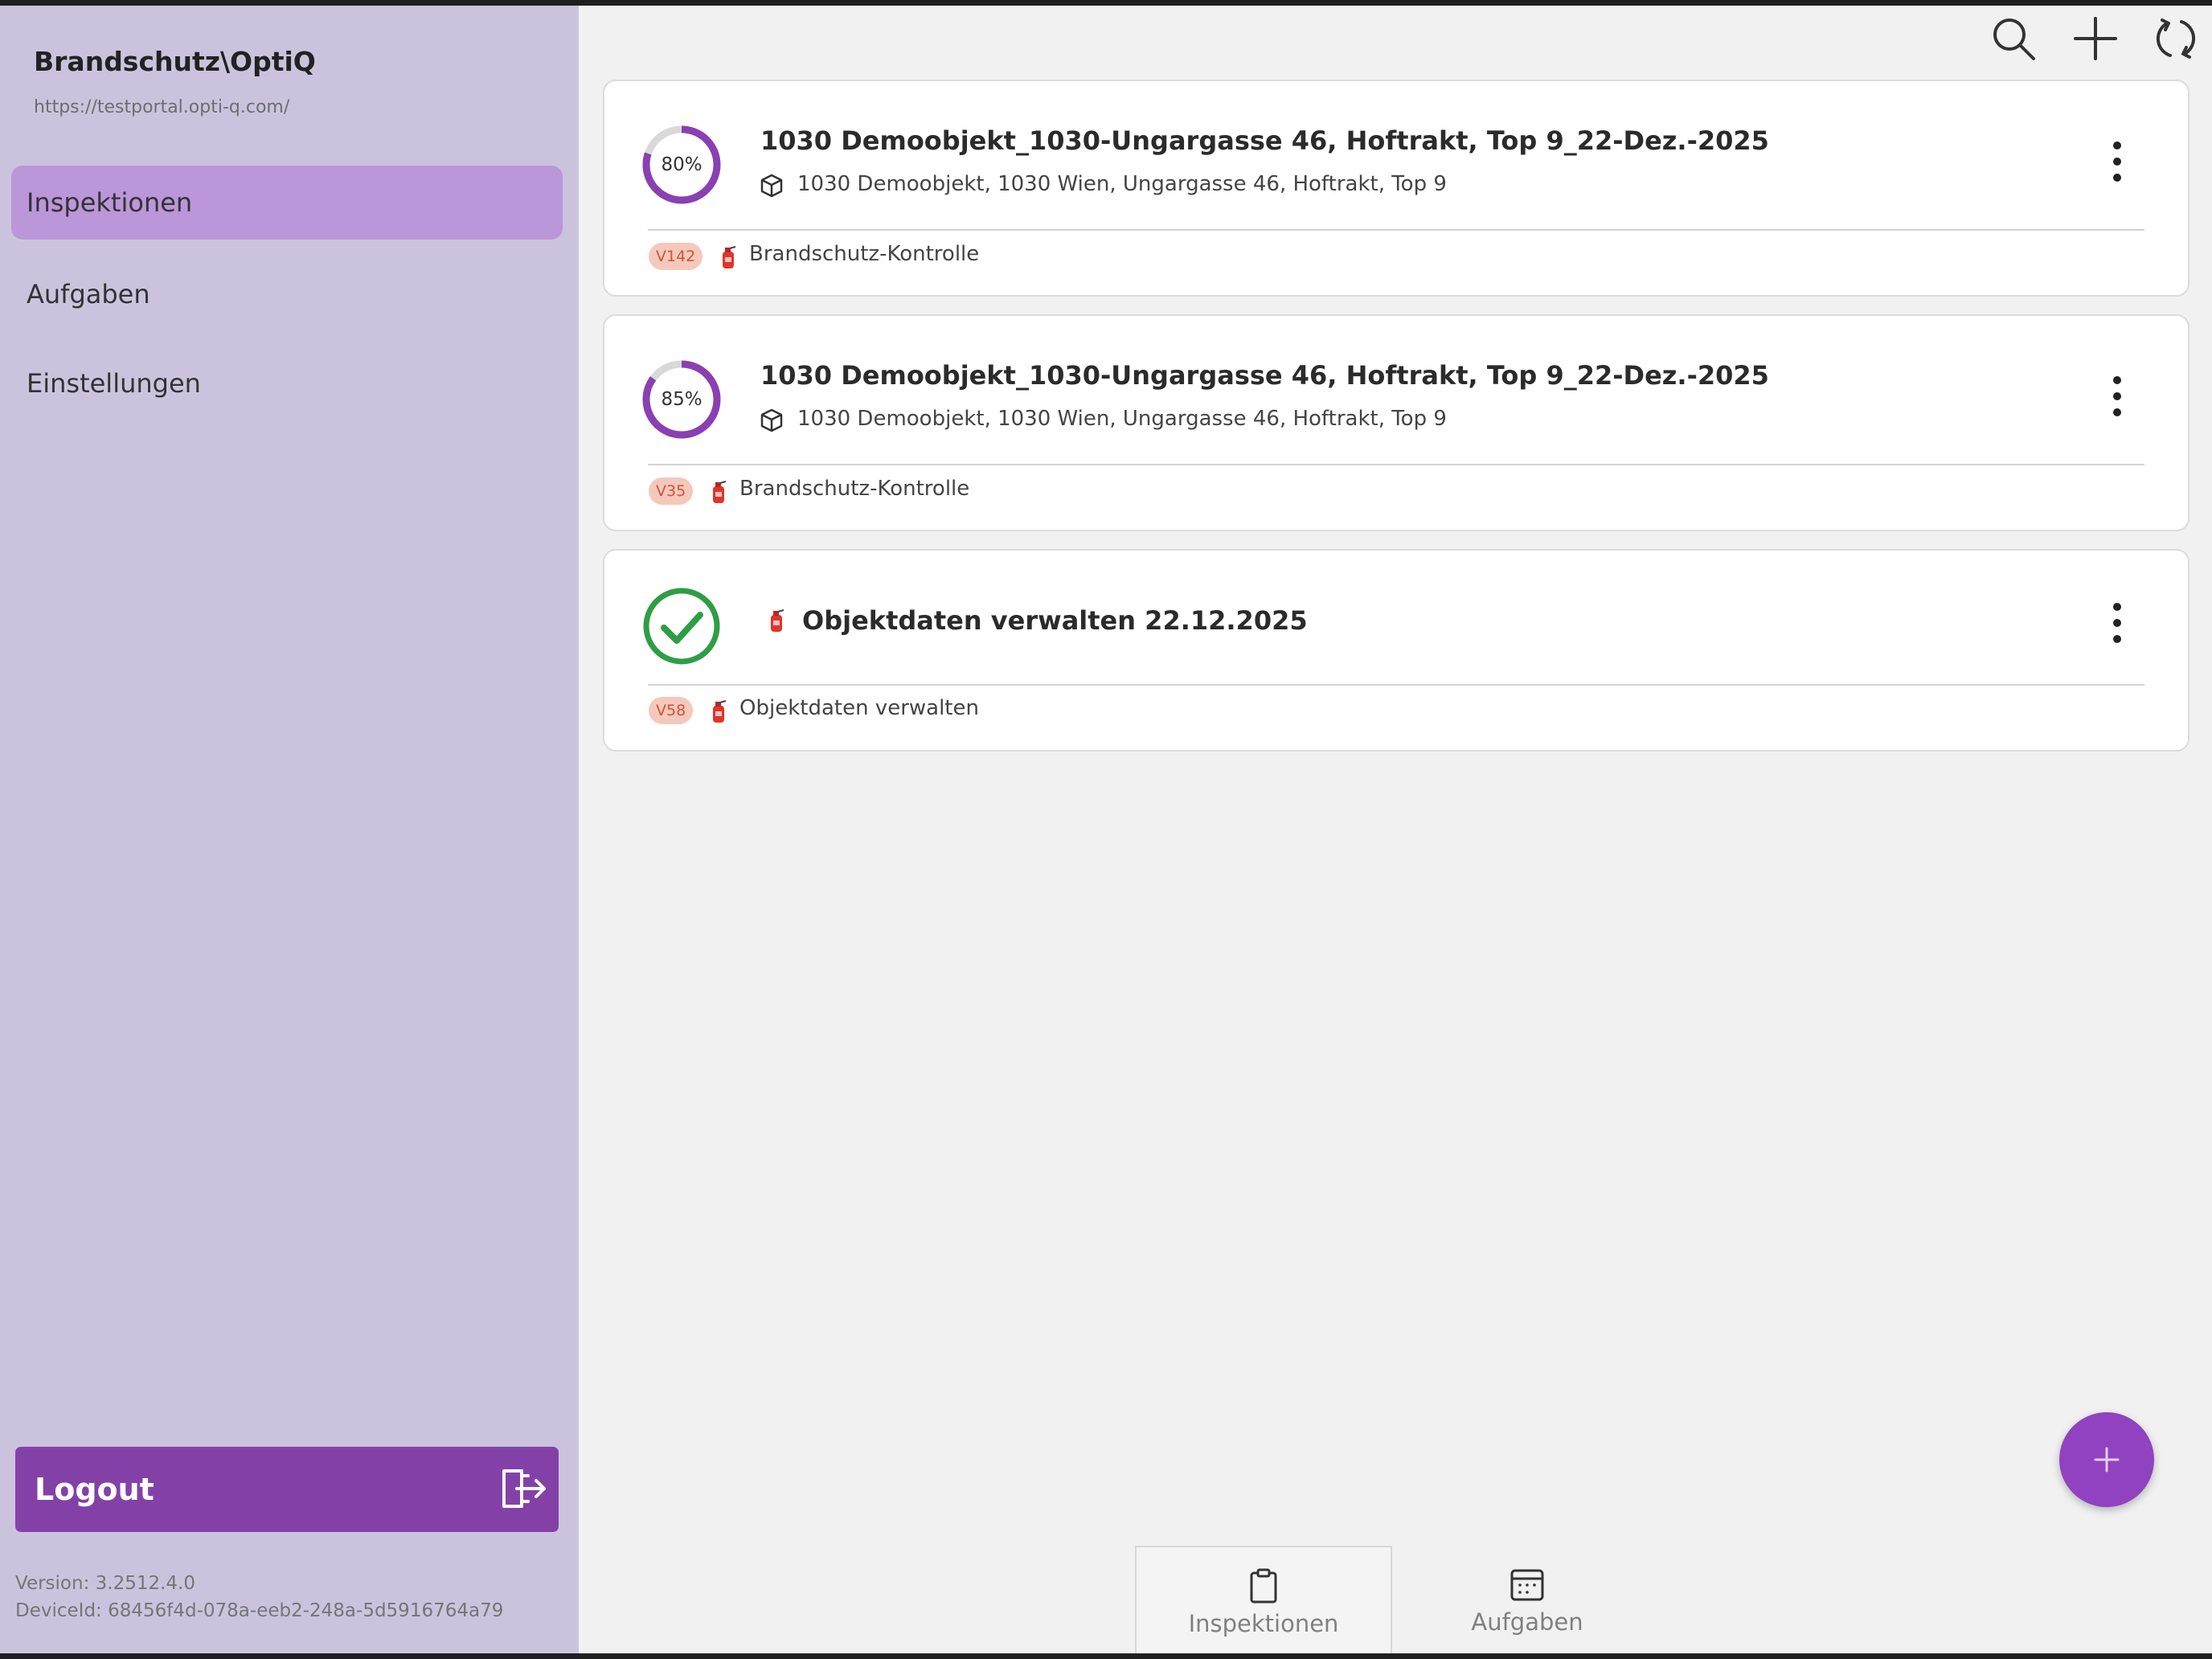 The width and height of the screenshot is (2212, 1659). I want to click on add-inspection-fab, so click(2106, 1459).